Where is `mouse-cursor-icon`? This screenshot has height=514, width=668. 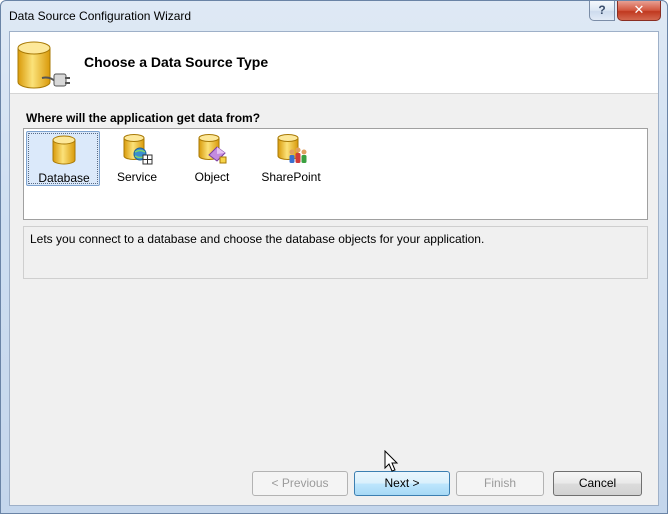 mouse-cursor-icon is located at coordinates (391, 461).